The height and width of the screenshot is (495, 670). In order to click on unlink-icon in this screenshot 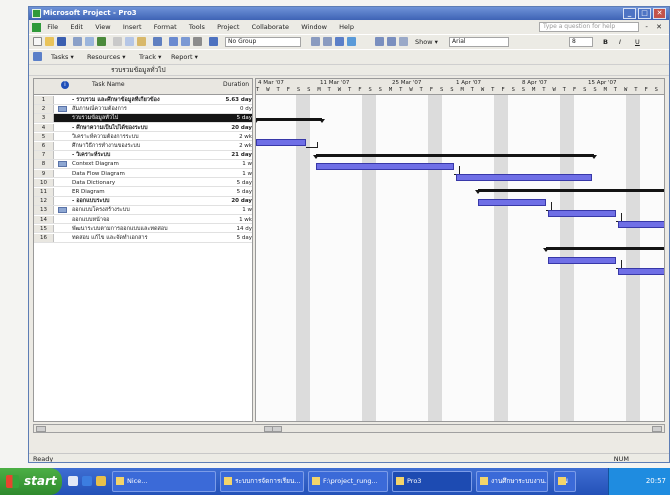, I will do `click(185, 41)`.